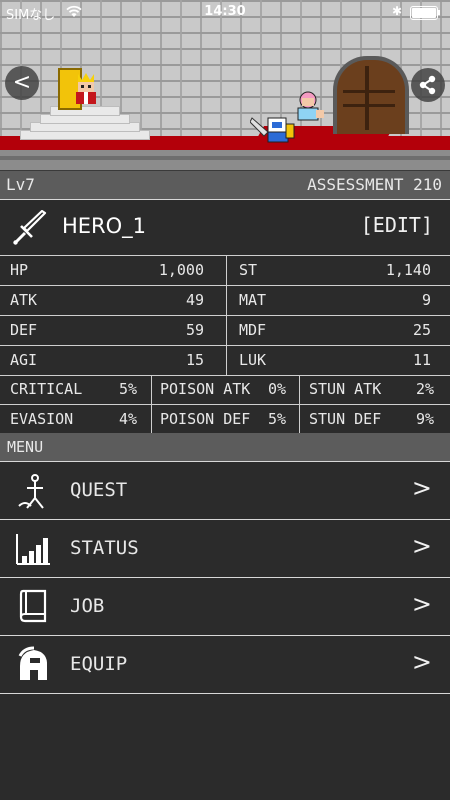 This screenshot has width=450, height=800. Describe the element at coordinates (225, 607) in the screenshot. I see `menu-item-job: JOB >` at that location.